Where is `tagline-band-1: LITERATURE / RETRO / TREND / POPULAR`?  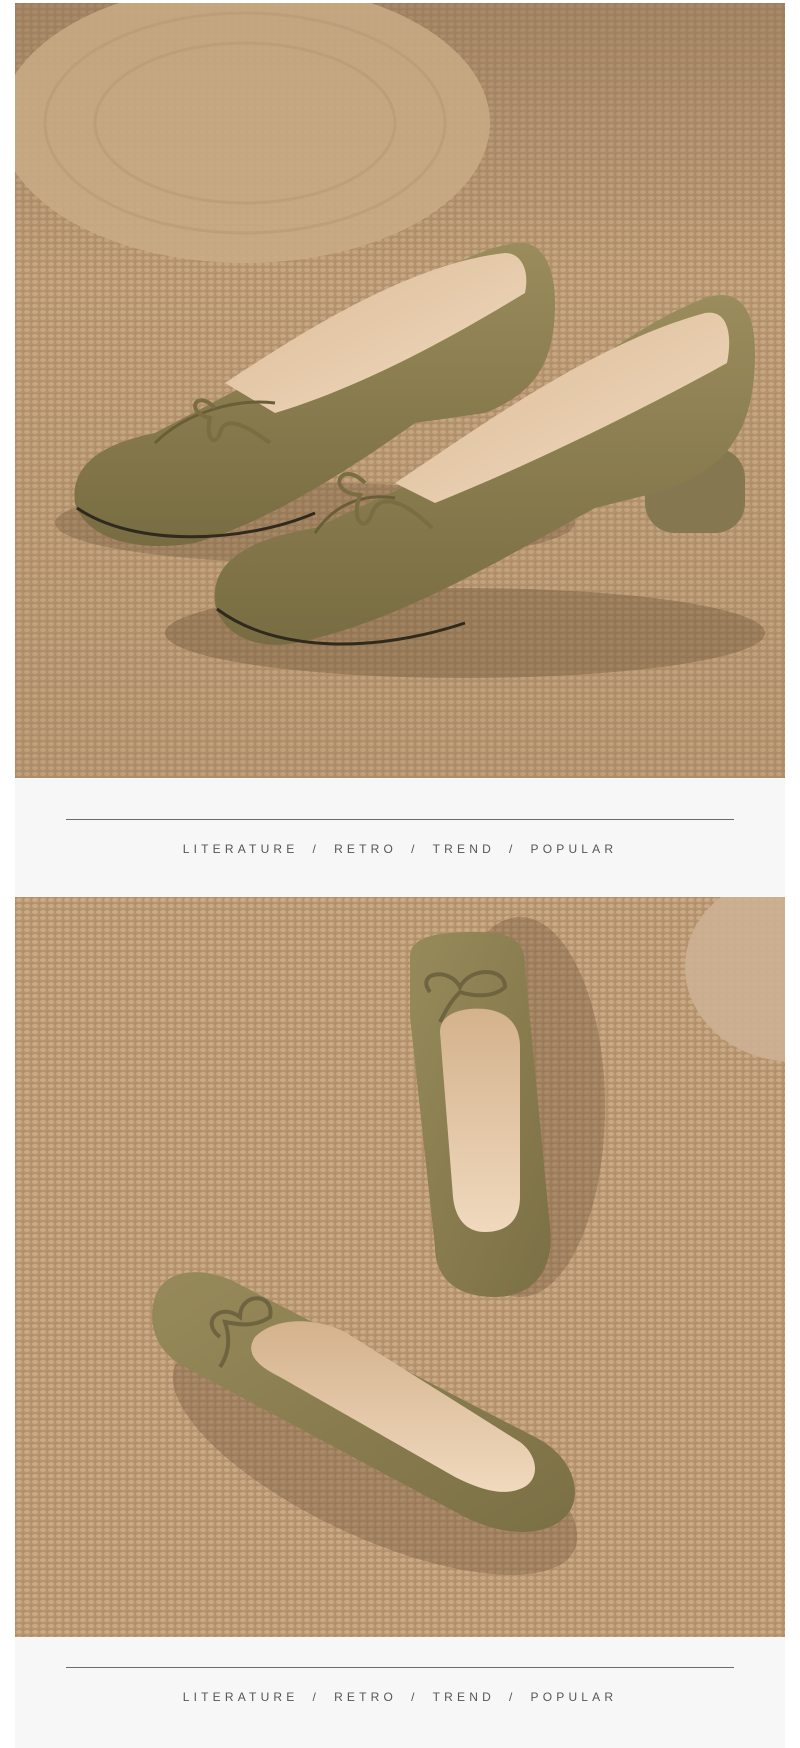 tagline-band-1: LITERATURE / RETRO / TREND / POPULAR is located at coordinates (400, 837).